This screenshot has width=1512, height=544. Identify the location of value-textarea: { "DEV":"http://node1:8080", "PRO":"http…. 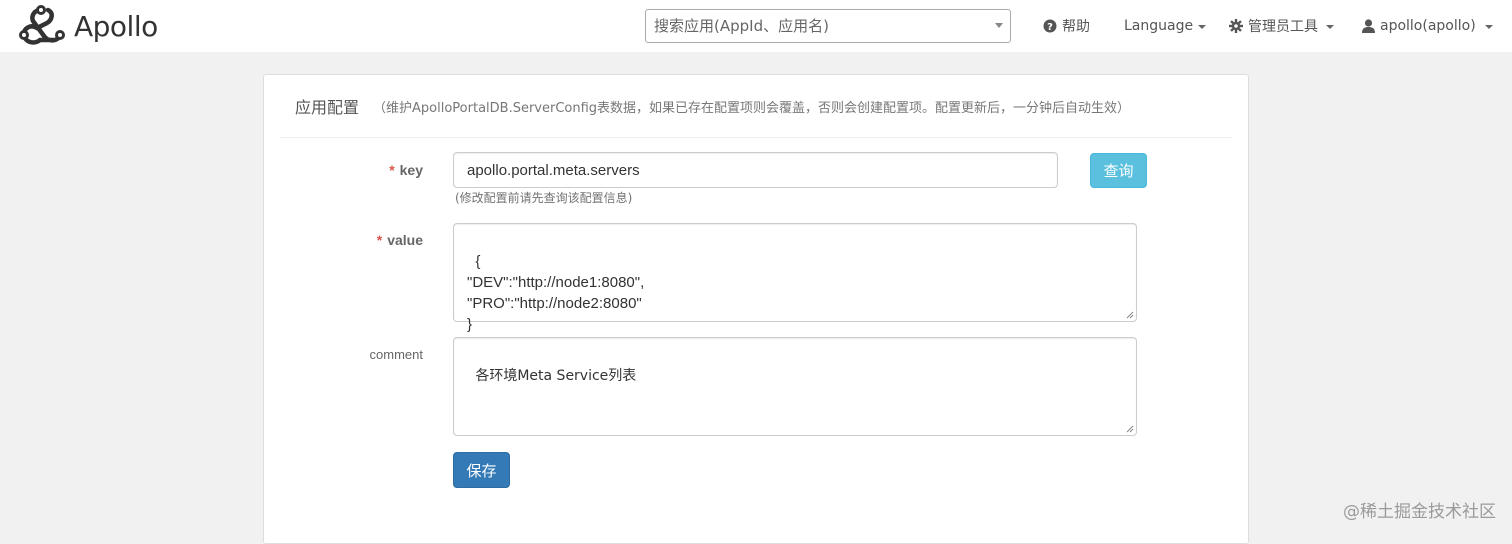
(795, 278).